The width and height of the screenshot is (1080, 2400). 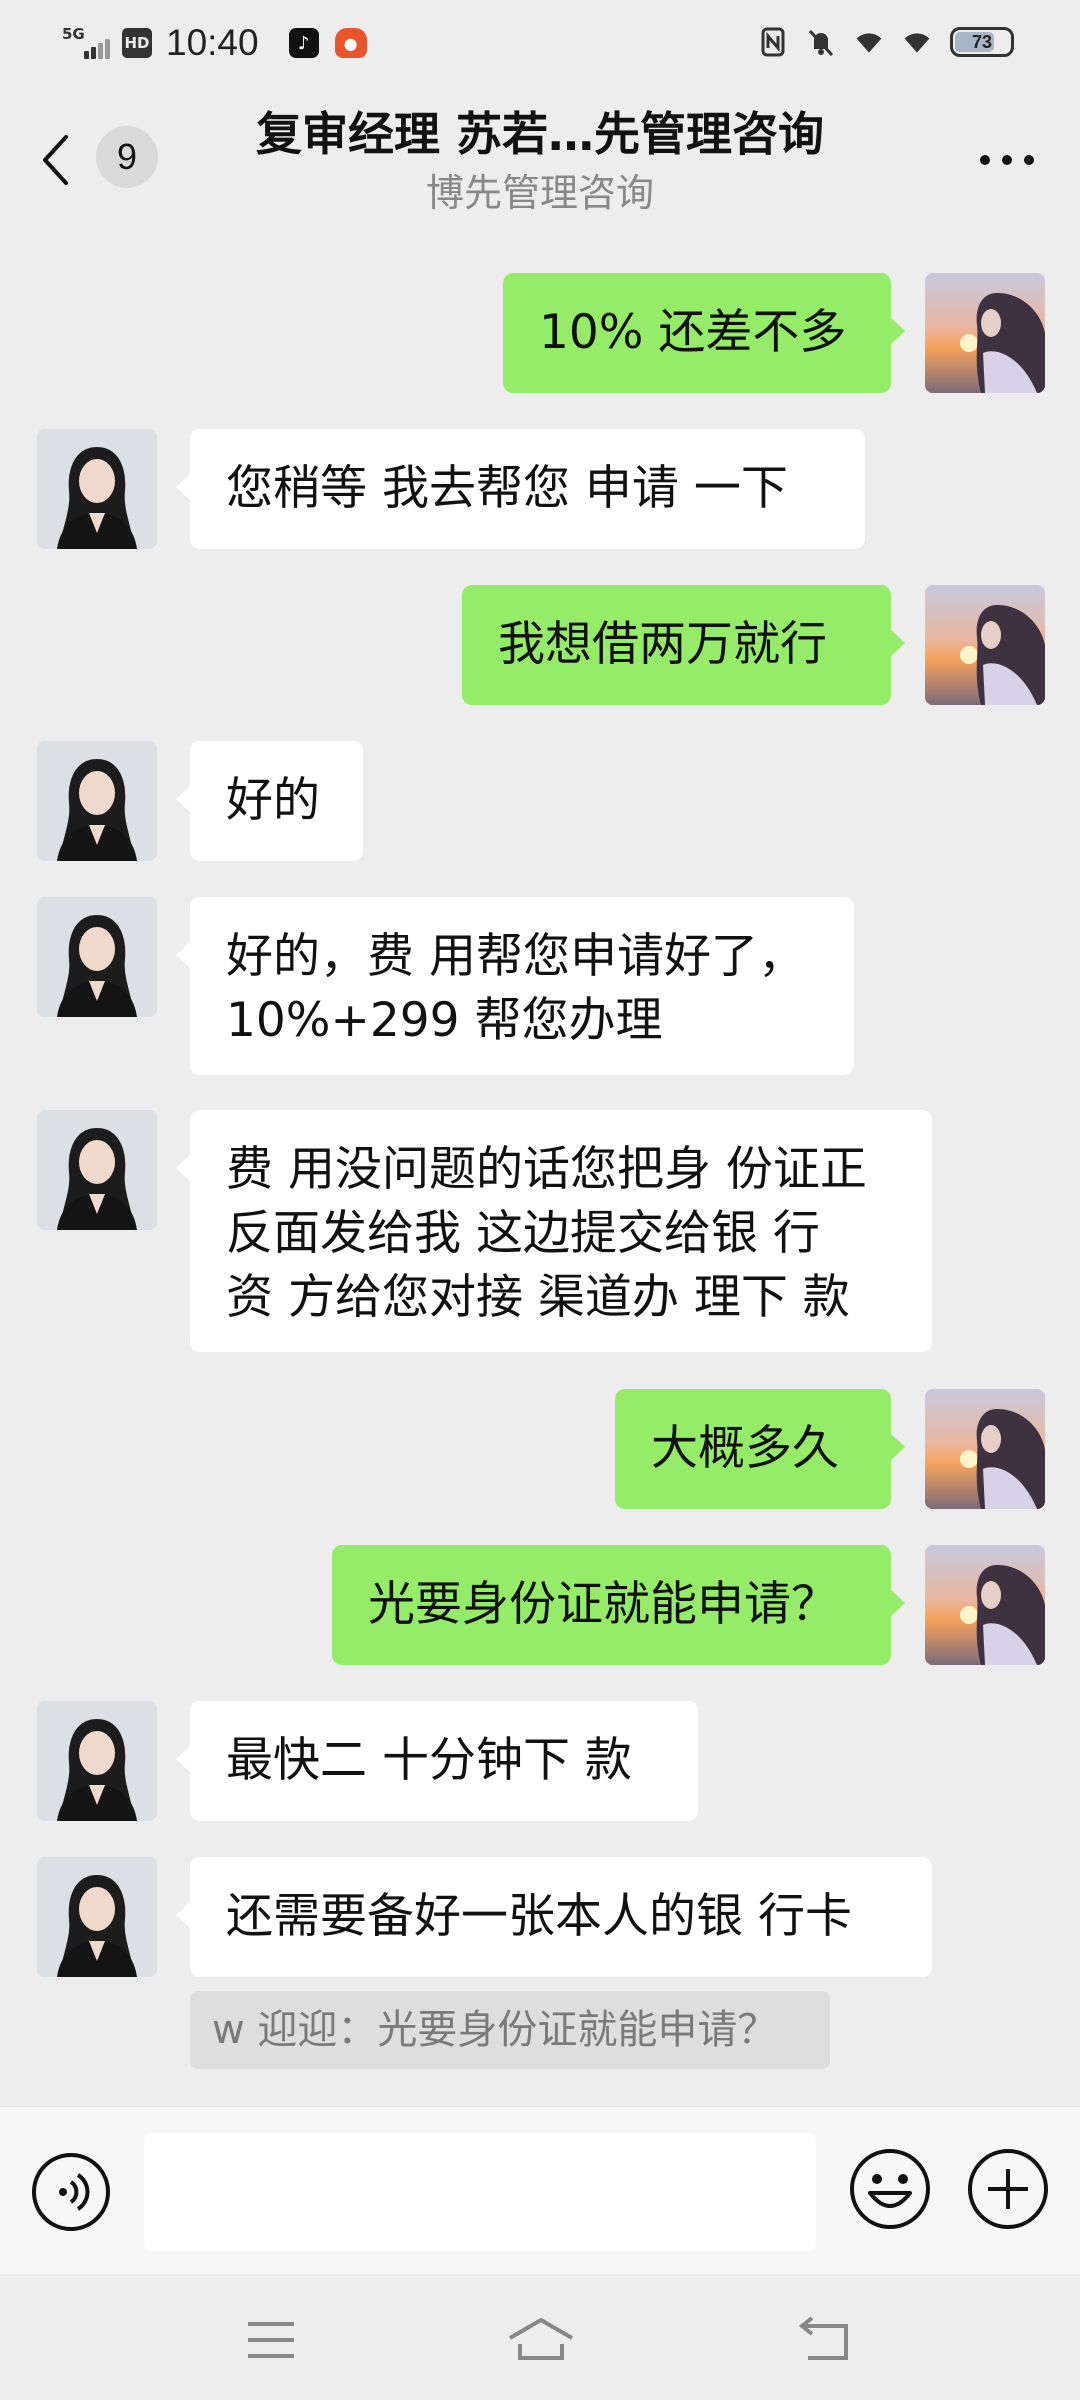 I want to click on received-message-bubble: 好的，费 用帮您申请好了， 10%+299 帮您办理, so click(x=515, y=986).